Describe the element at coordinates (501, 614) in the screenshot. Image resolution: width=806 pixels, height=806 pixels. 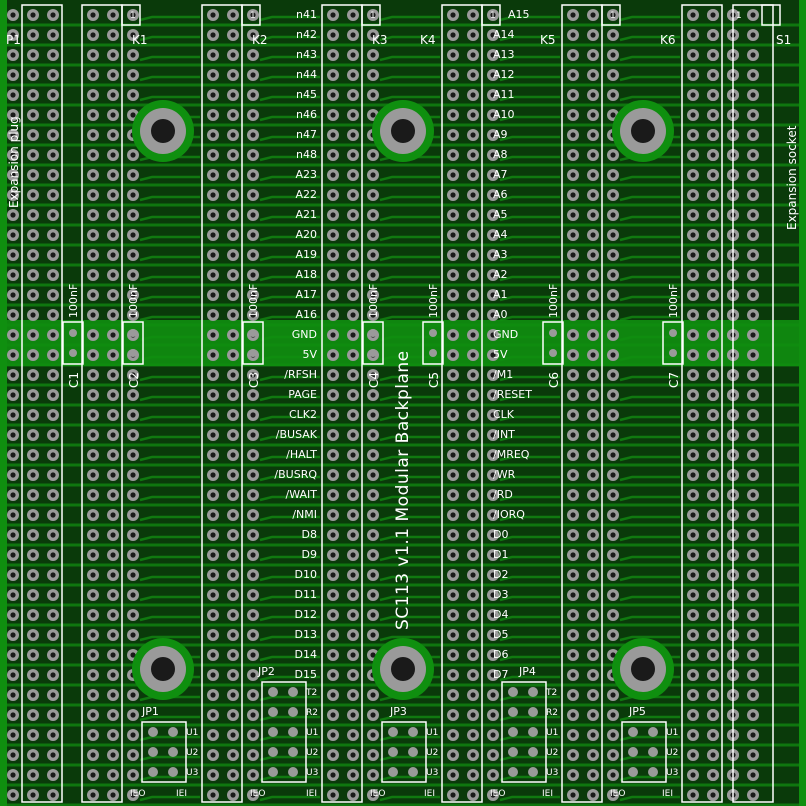
I see `signal-label-right: D4` at that location.